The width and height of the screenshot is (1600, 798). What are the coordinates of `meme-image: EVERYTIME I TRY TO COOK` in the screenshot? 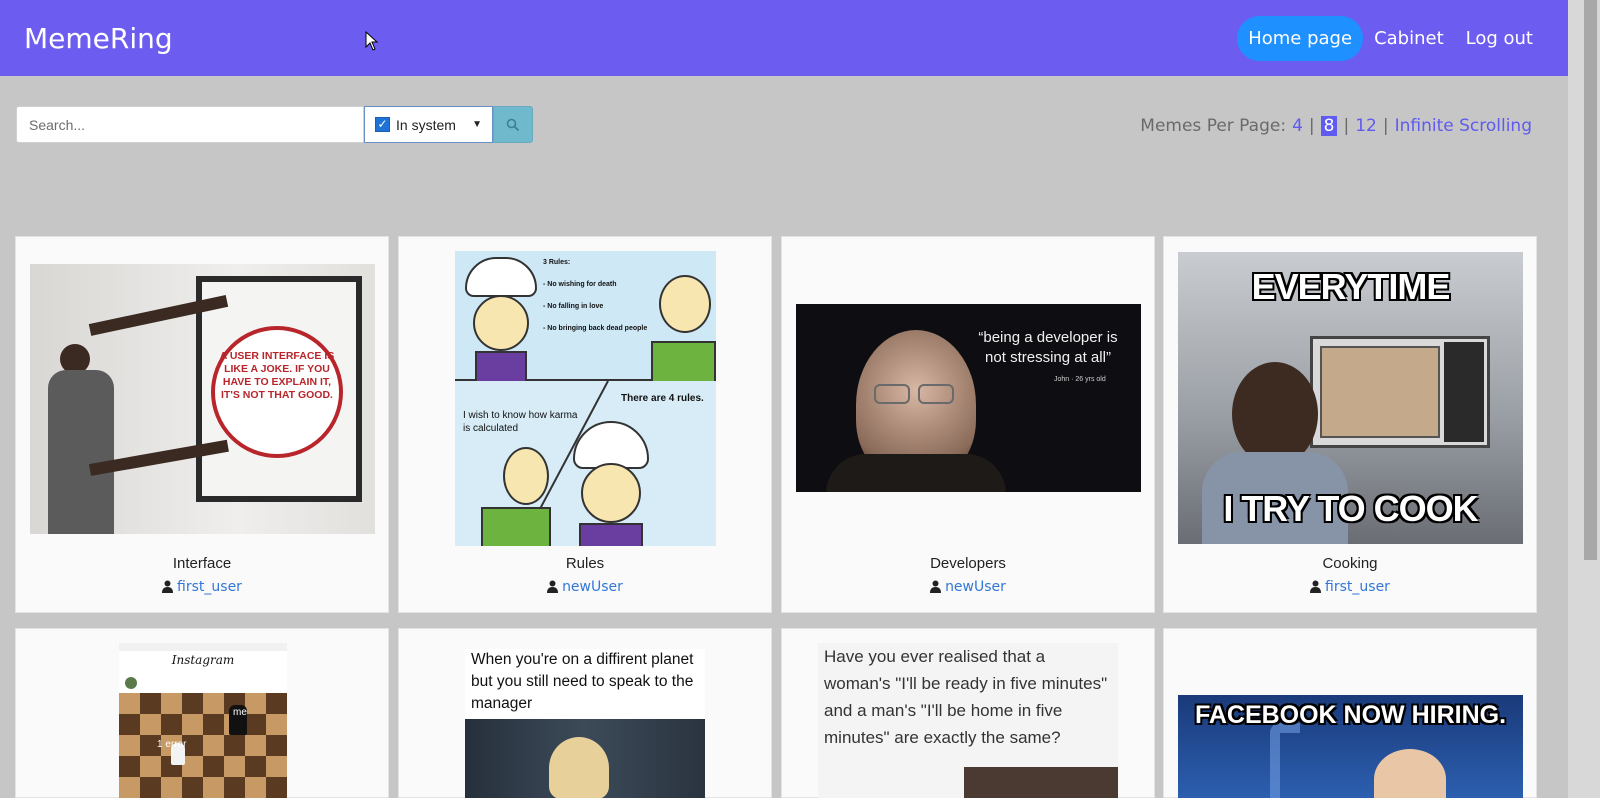 It's located at (1350, 398).